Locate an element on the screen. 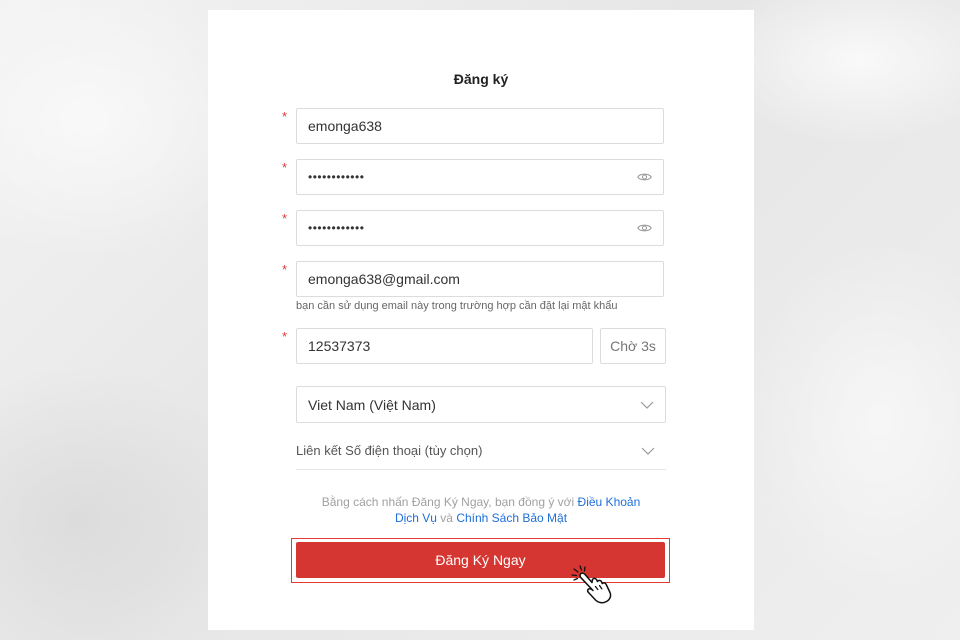 This screenshot has height=640, width=960. username-field: emonga638 is located at coordinates (480, 126).